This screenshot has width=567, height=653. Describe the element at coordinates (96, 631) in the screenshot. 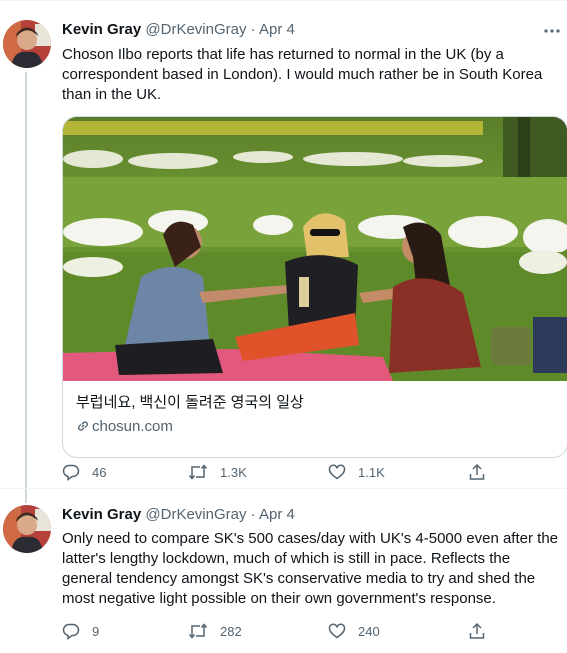

I see `reply-count: 9` at that location.